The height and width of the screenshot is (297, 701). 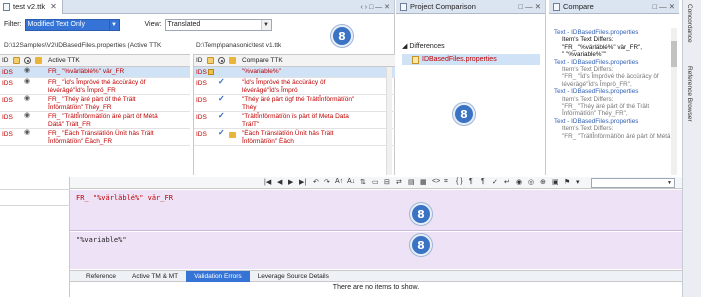 What do you see at coordinates (495, 182) in the screenshot?
I see `spell-check-icon: ✓` at bounding box center [495, 182].